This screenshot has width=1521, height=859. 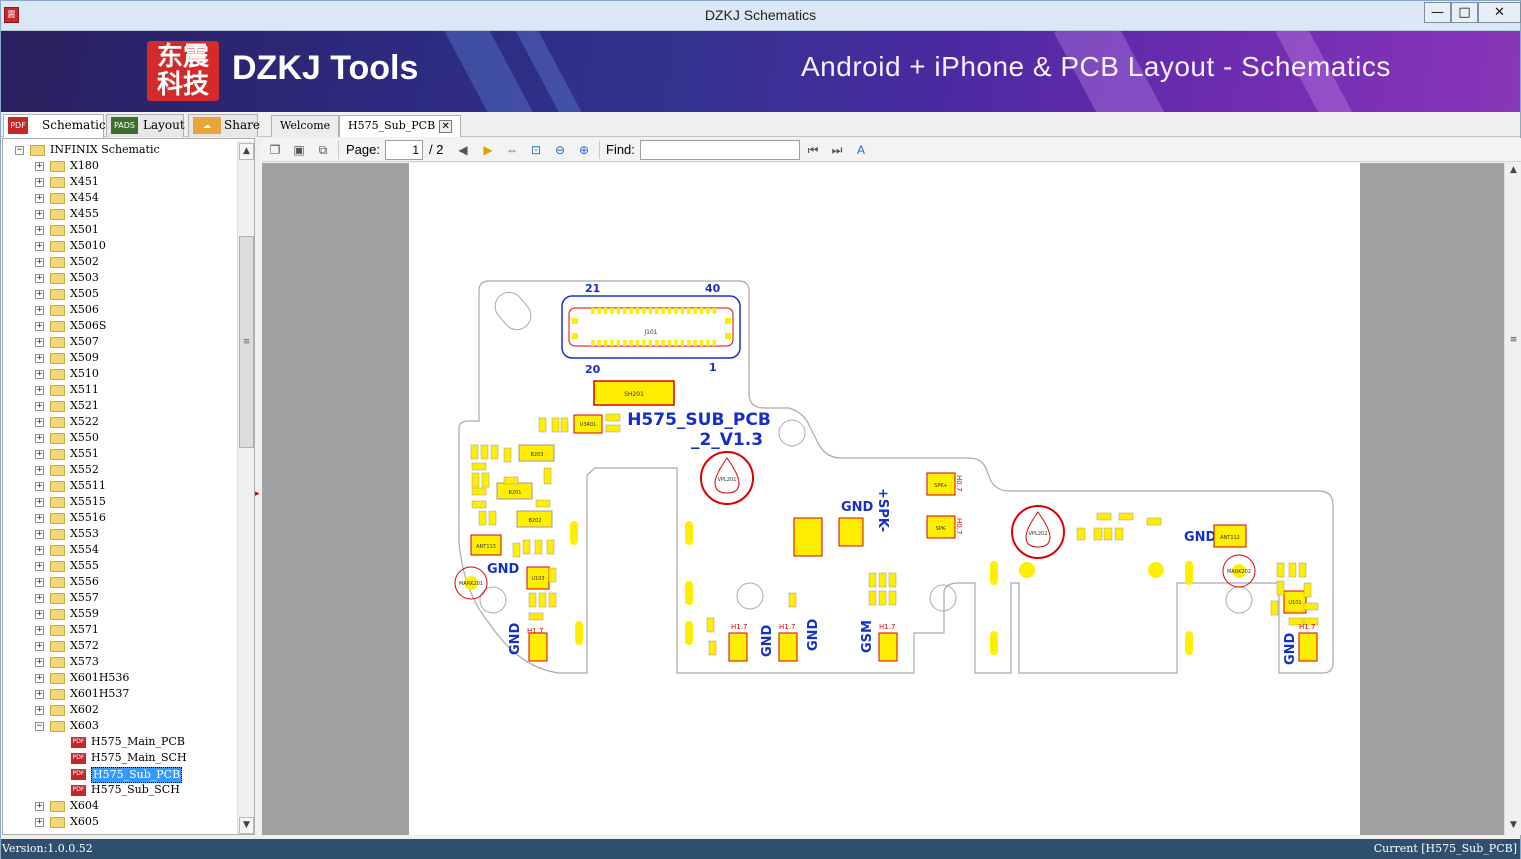 What do you see at coordinates (120, 742) in the screenshot?
I see `tree-file-item: PDF H575_Main_PCB` at bounding box center [120, 742].